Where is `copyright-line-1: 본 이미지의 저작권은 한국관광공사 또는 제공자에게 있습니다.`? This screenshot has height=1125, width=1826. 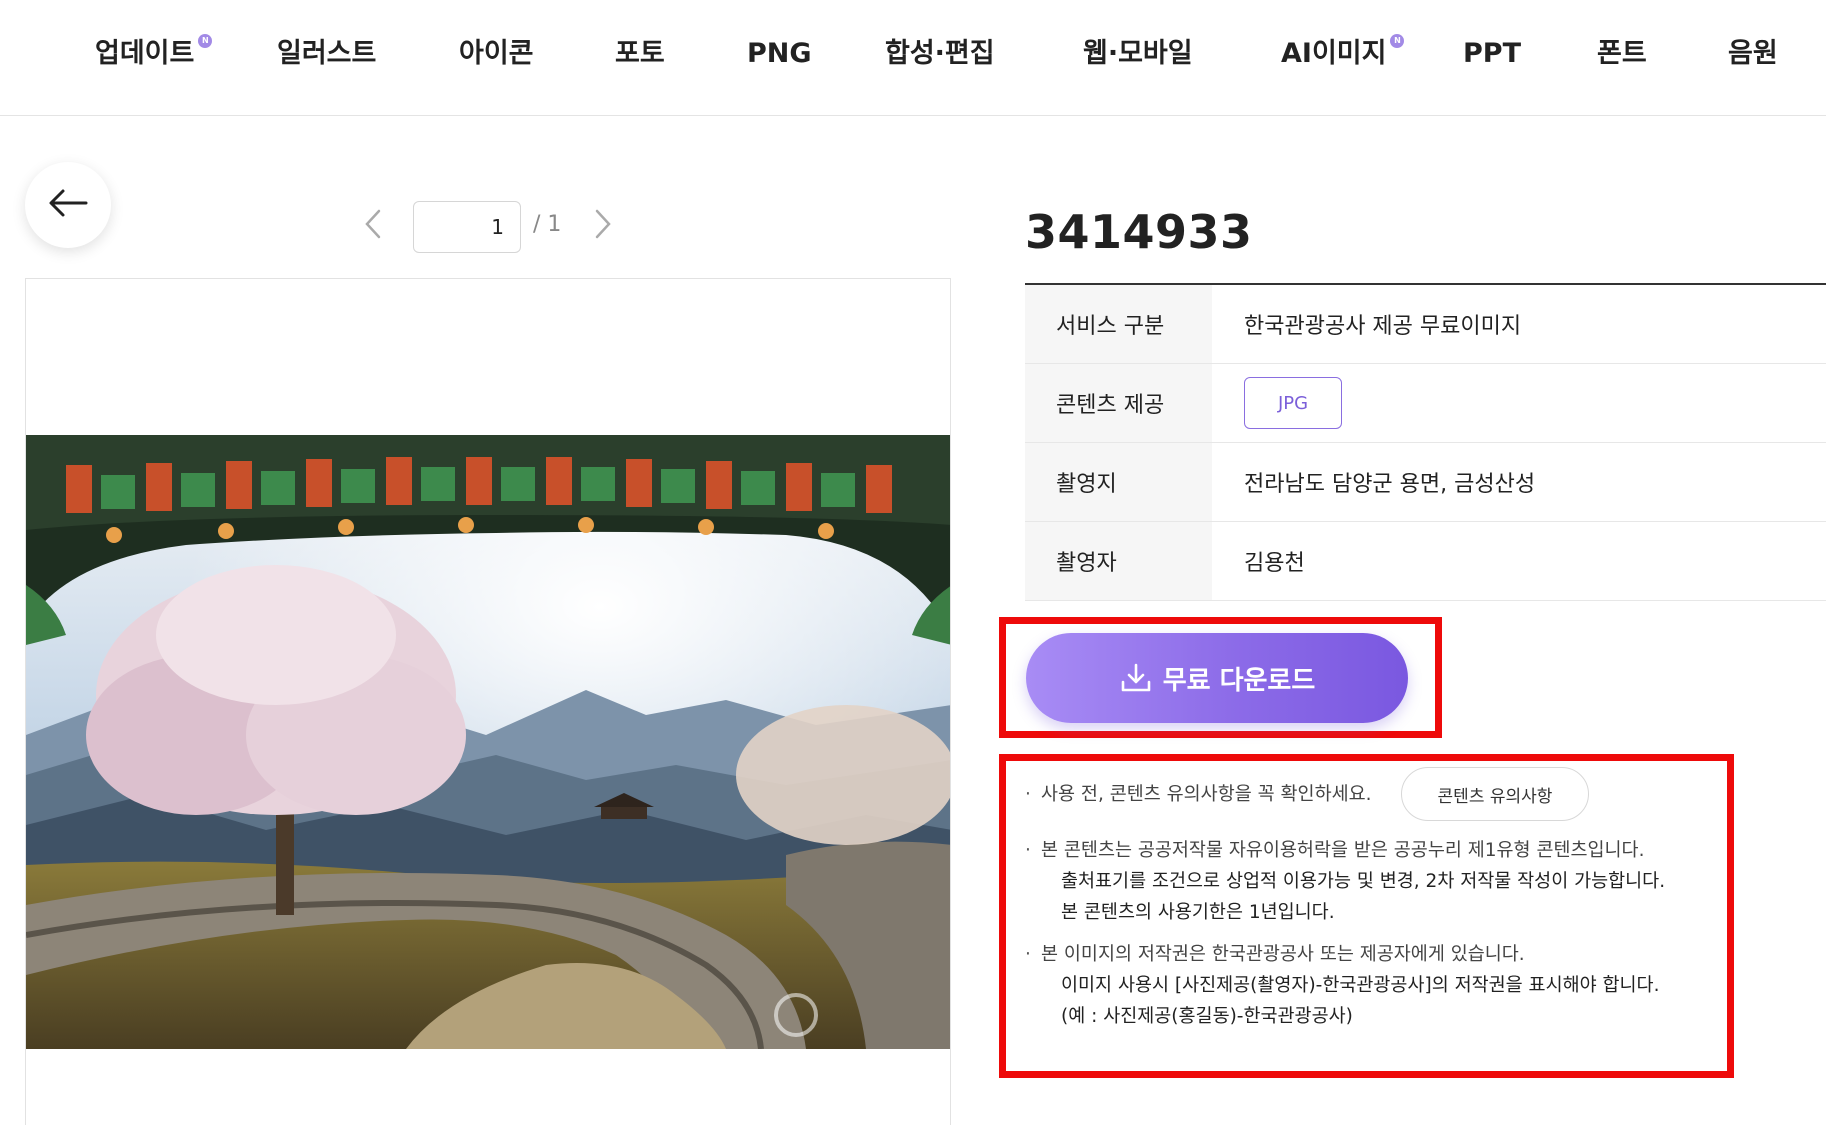
copyright-line-1: 본 이미지의 저작권은 한국관광공사 또는 제공자에게 있습니다. is located at coordinates (1283, 954).